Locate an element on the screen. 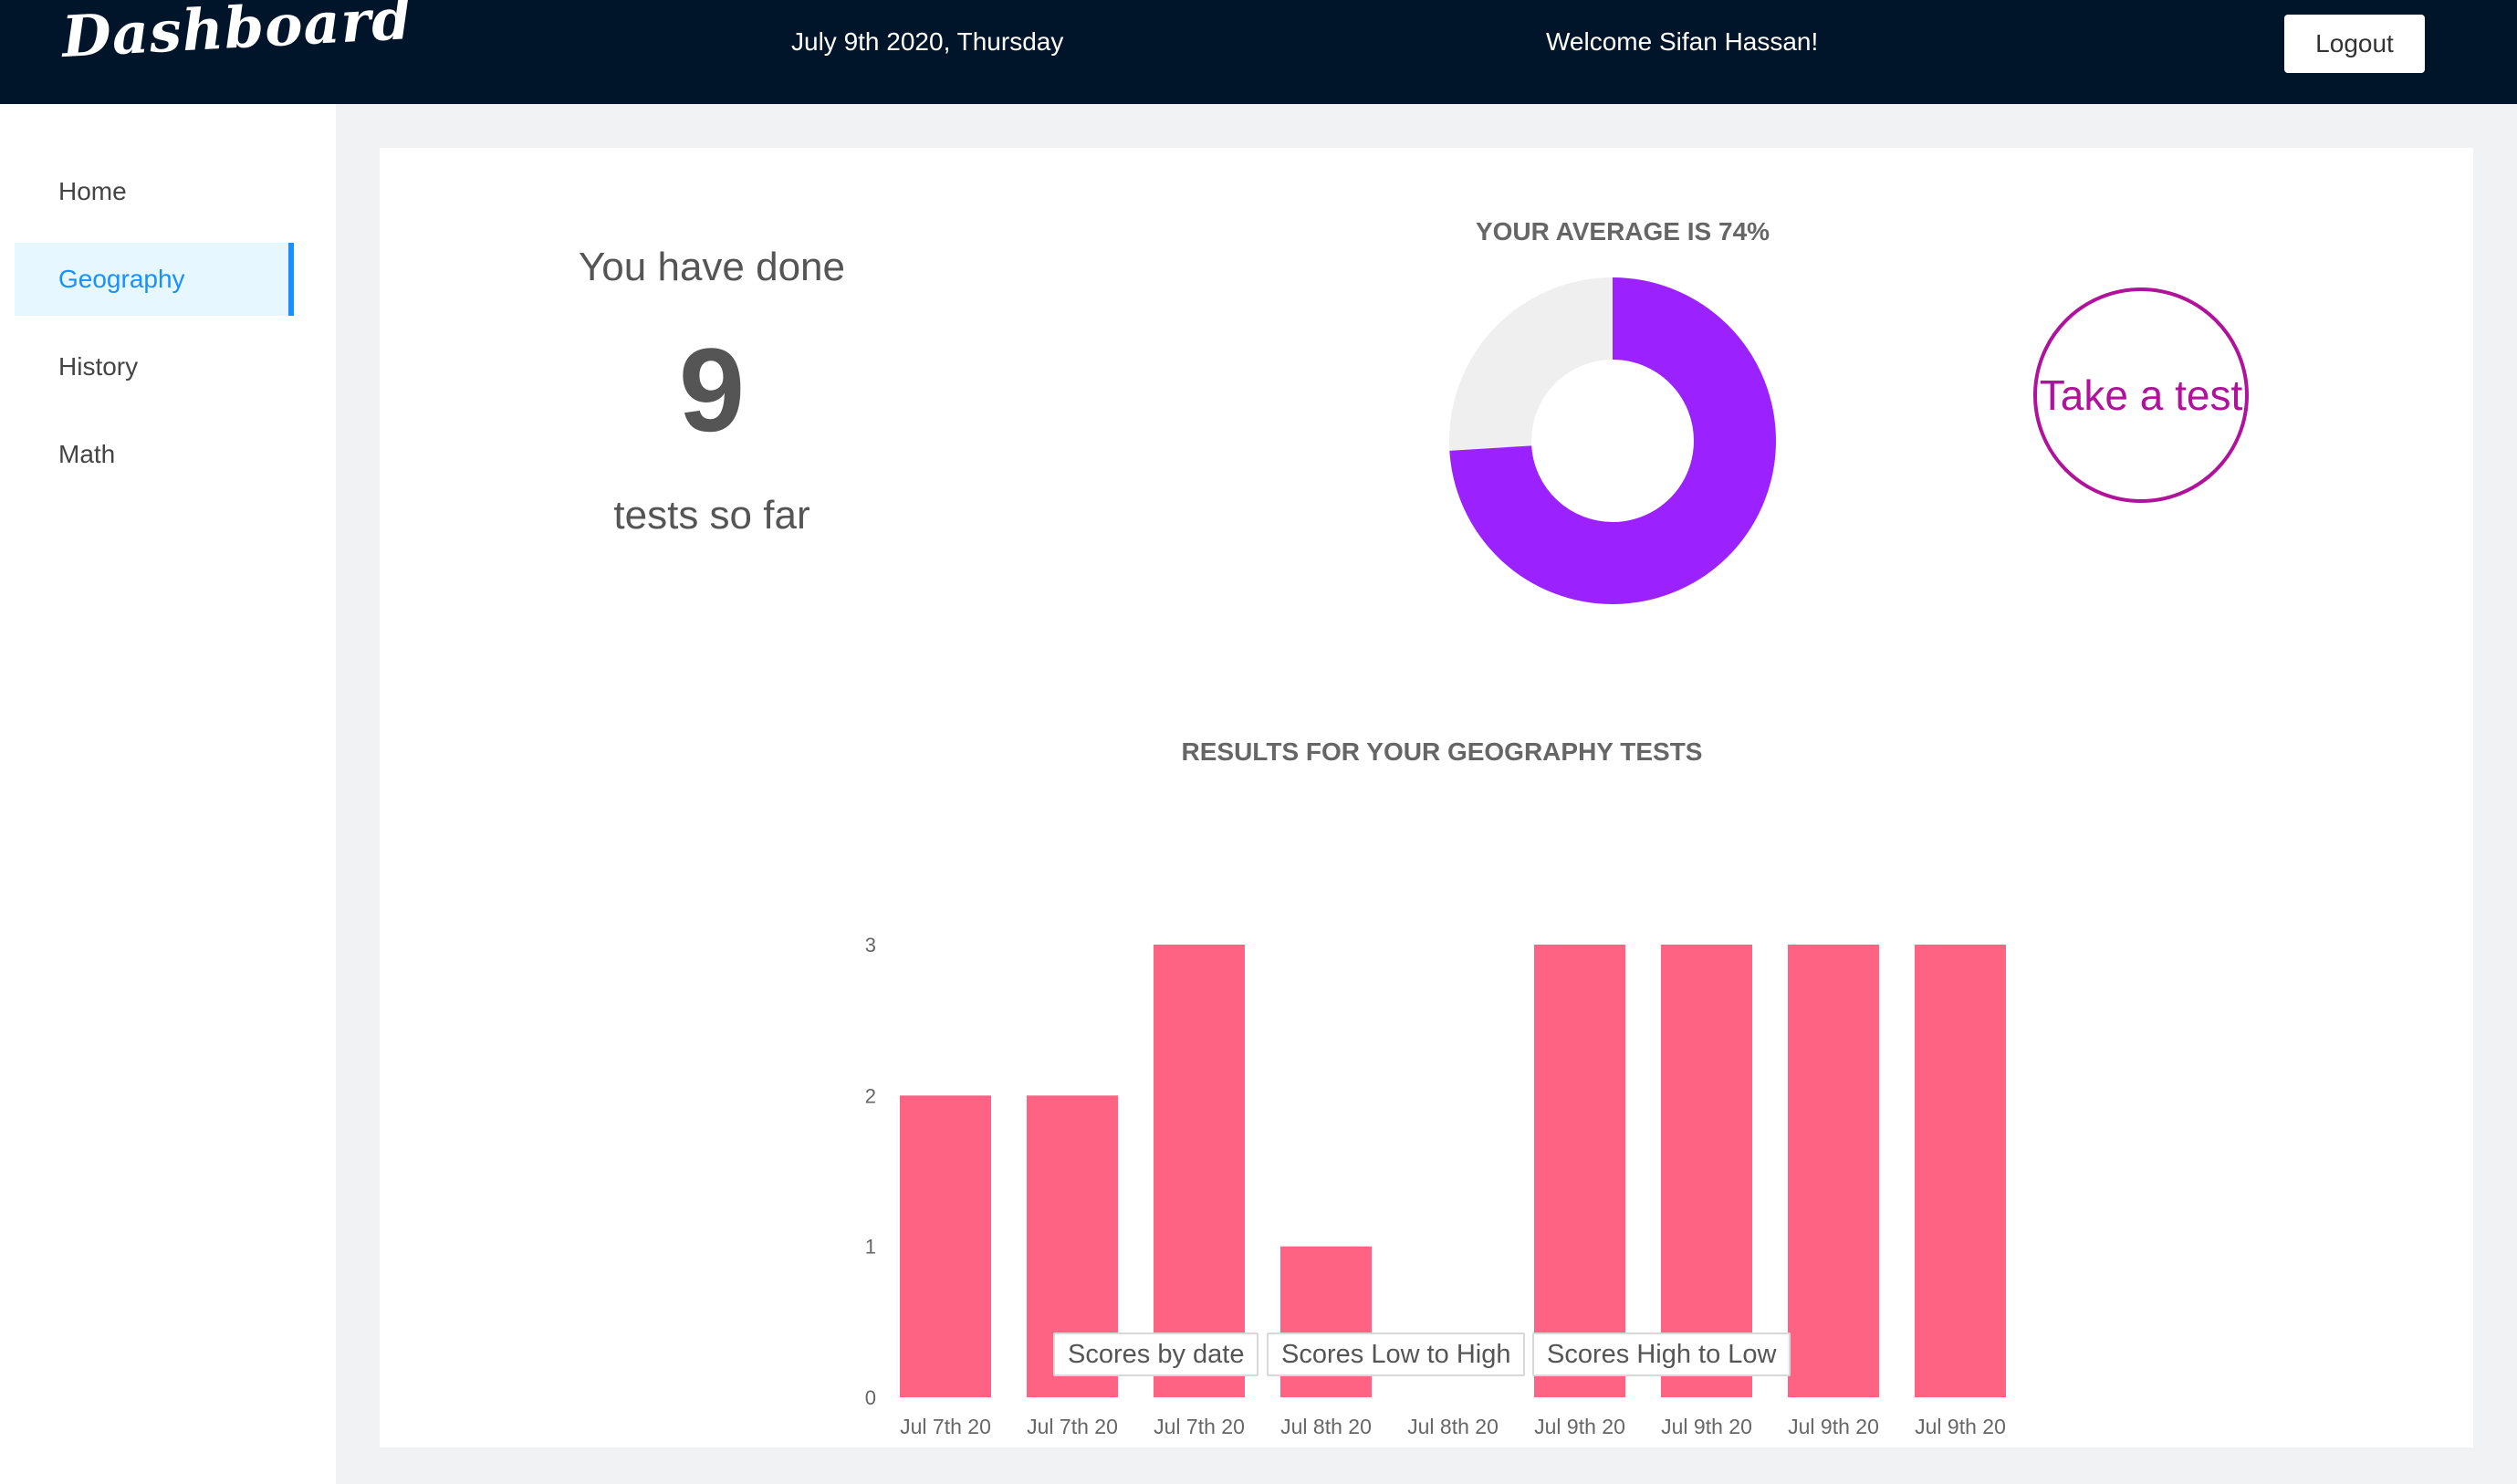  sidebar-item-history: History is located at coordinates (154, 366).